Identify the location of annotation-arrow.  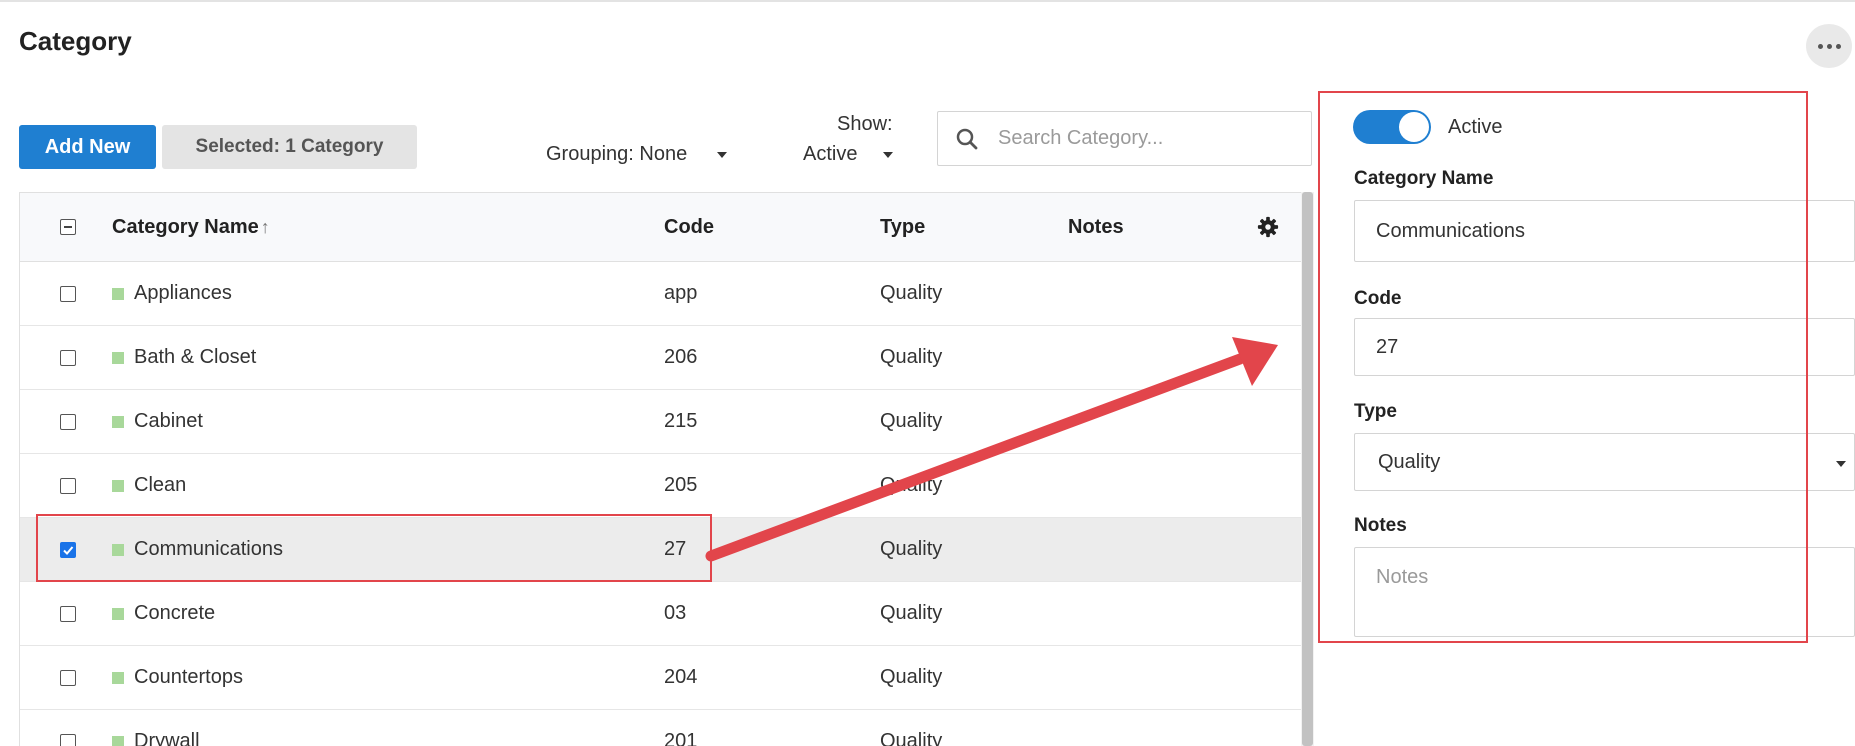
(991, 449).